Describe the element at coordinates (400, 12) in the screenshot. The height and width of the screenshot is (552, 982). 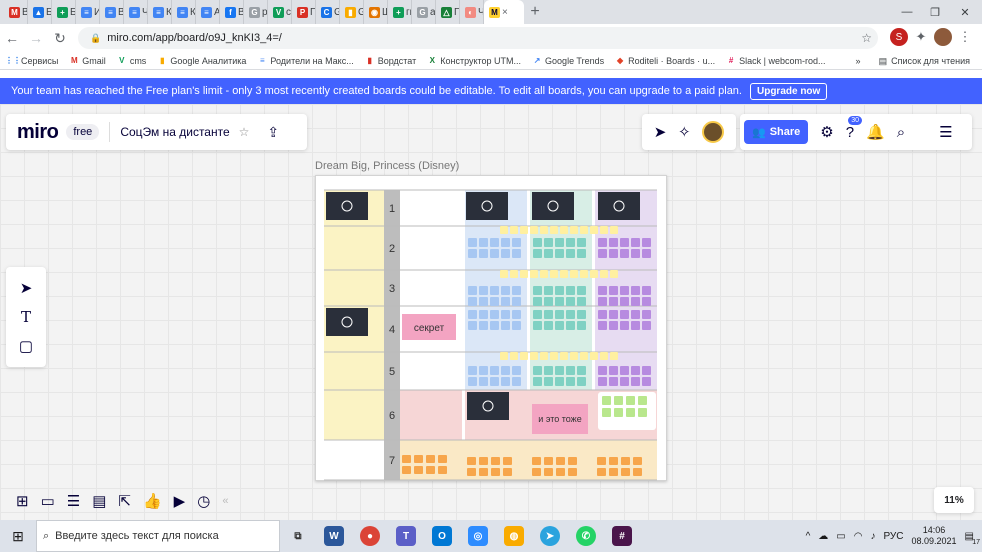
I see `browser-tab: +ги` at that location.